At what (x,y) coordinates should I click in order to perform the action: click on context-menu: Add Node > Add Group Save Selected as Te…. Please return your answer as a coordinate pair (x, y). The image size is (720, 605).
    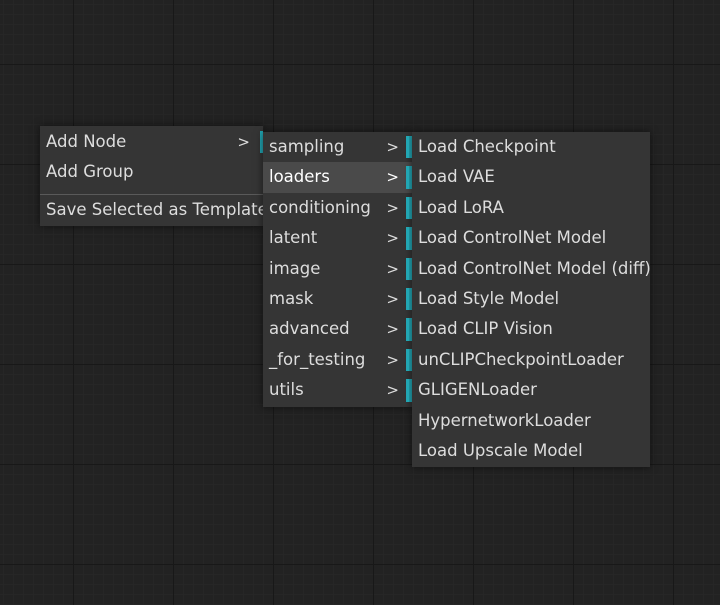
    Looking at the image, I should click on (154, 176).